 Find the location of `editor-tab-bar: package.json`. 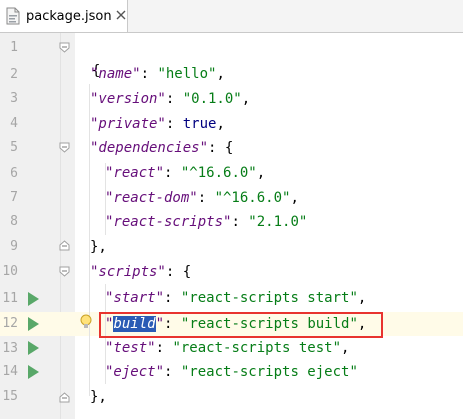

editor-tab-bar: package.json is located at coordinates (231, 16).